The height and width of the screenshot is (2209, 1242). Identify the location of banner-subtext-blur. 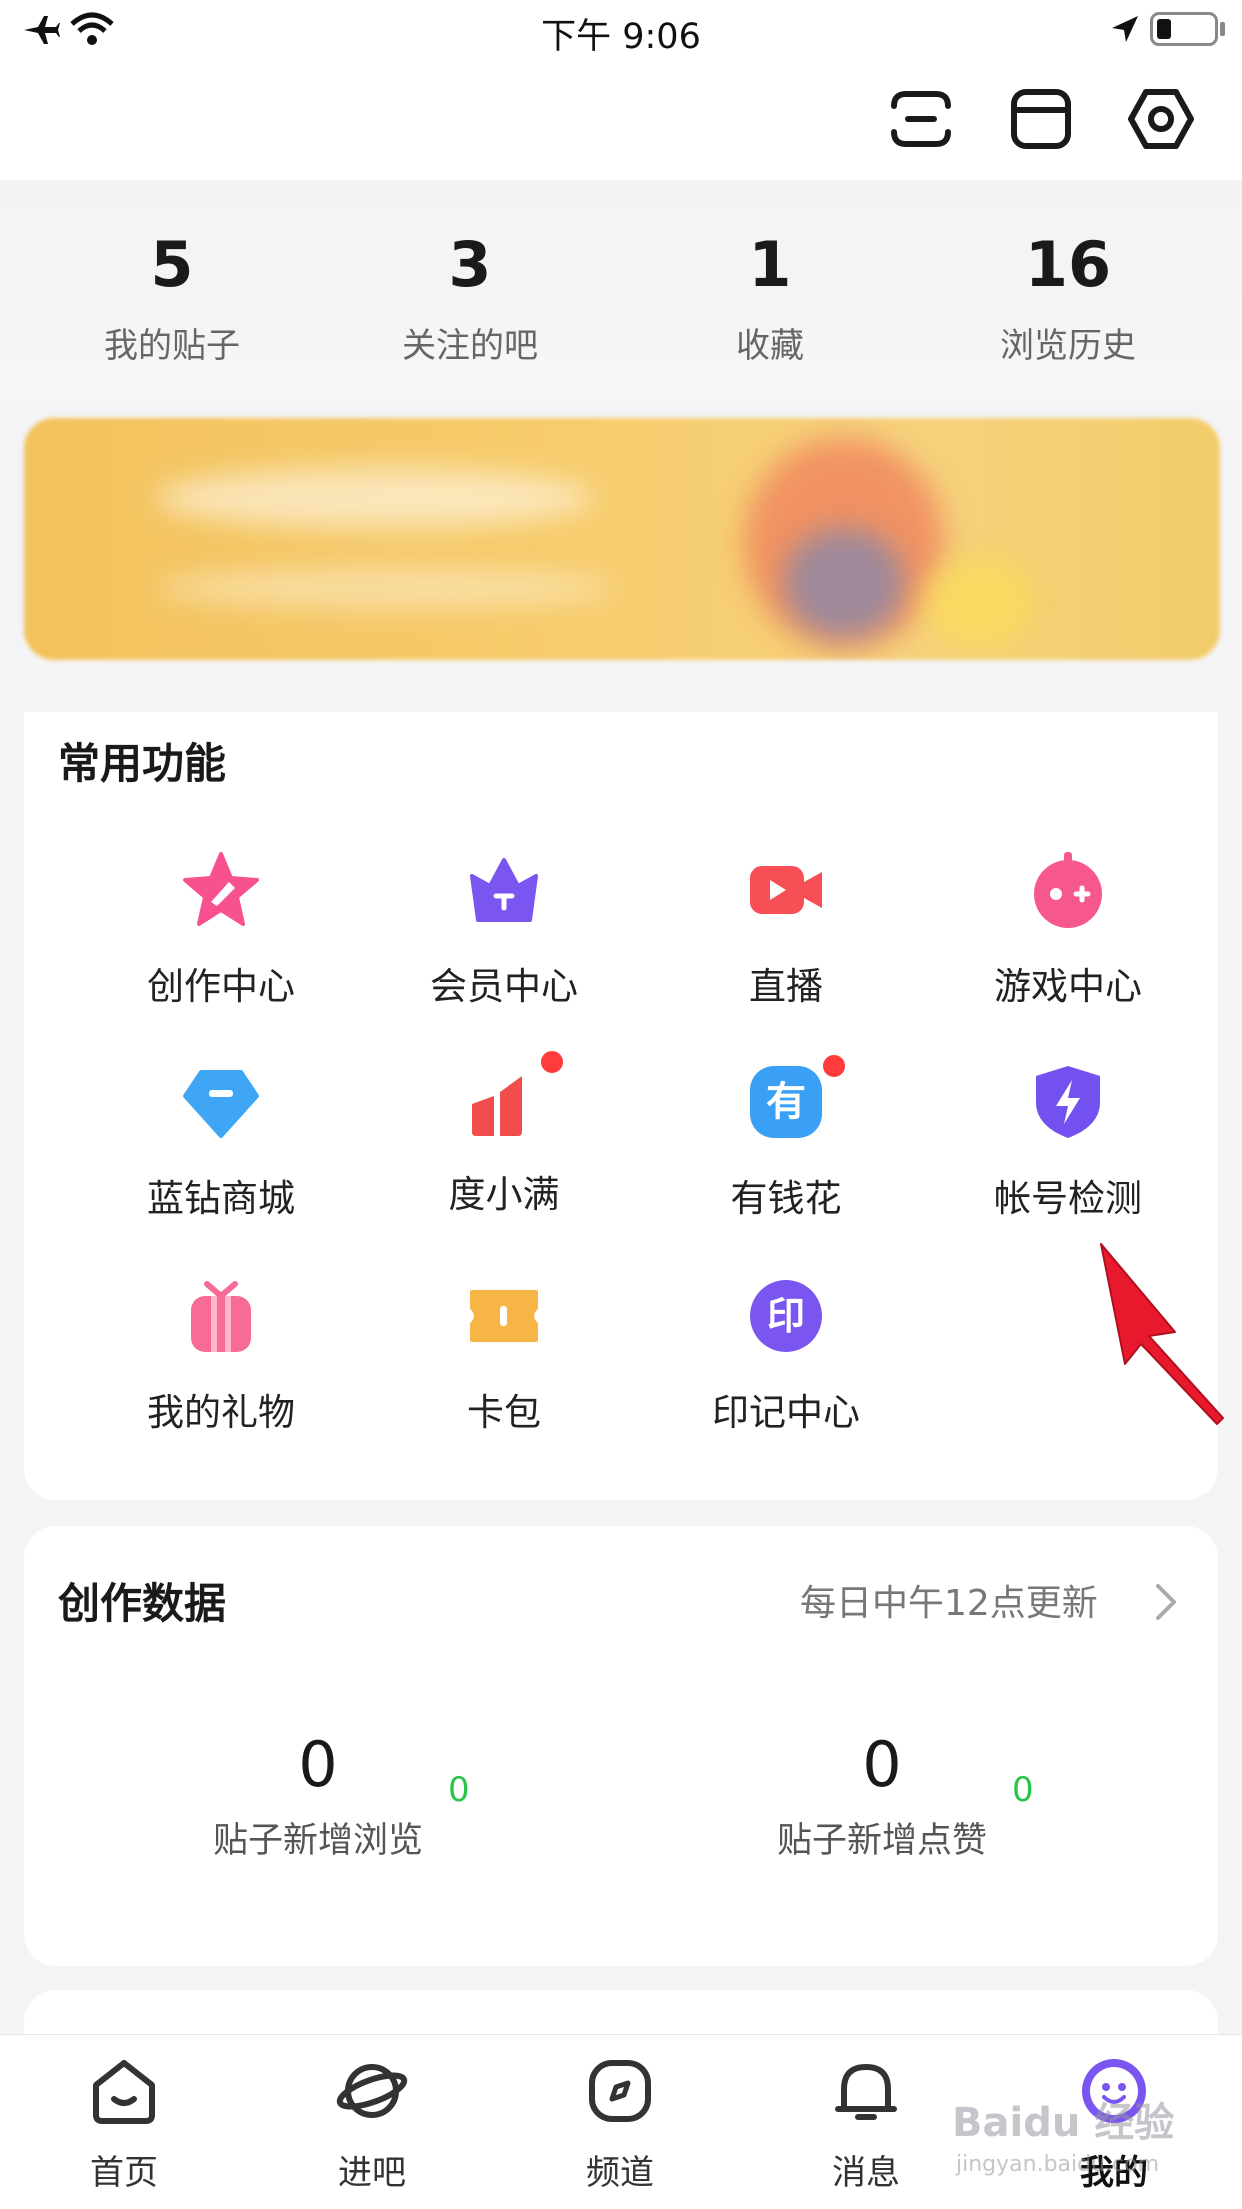
(384, 588).